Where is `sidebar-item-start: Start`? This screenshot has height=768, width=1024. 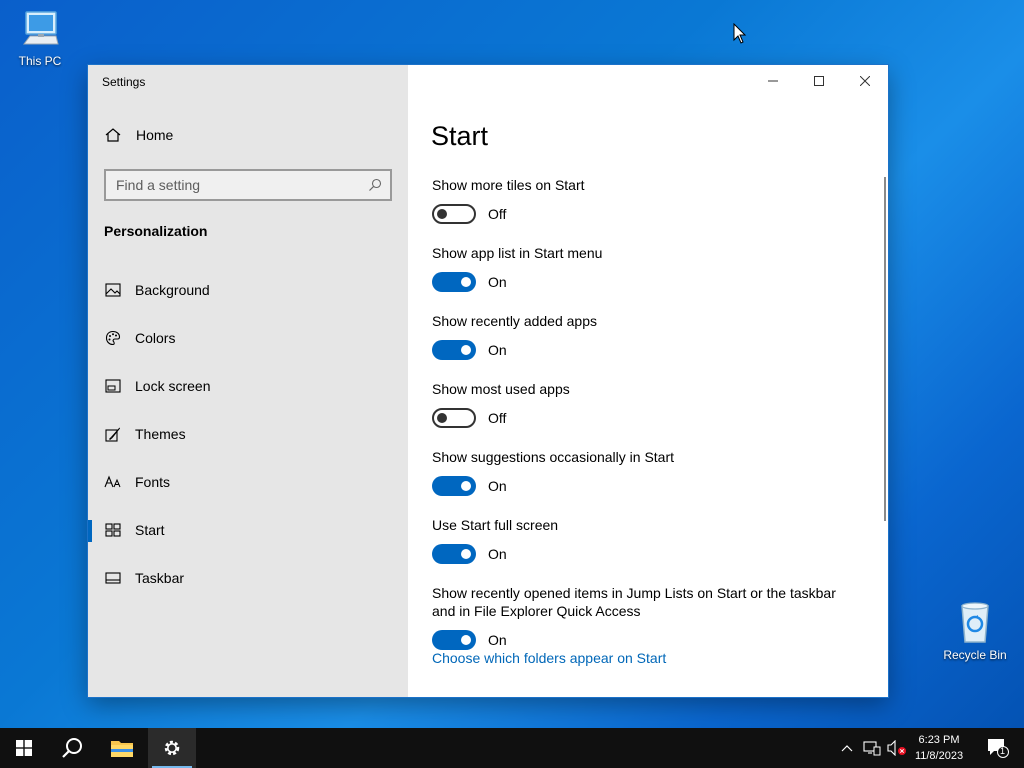
sidebar-item-start: Start is located at coordinates (248, 530).